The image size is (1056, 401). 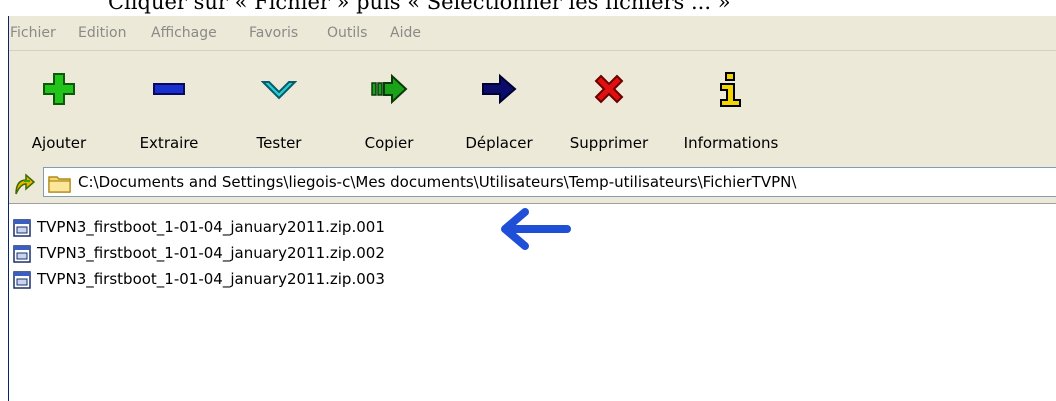 What do you see at coordinates (273, 33) in the screenshot?
I see `menu-favoris: Favoris` at bounding box center [273, 33].